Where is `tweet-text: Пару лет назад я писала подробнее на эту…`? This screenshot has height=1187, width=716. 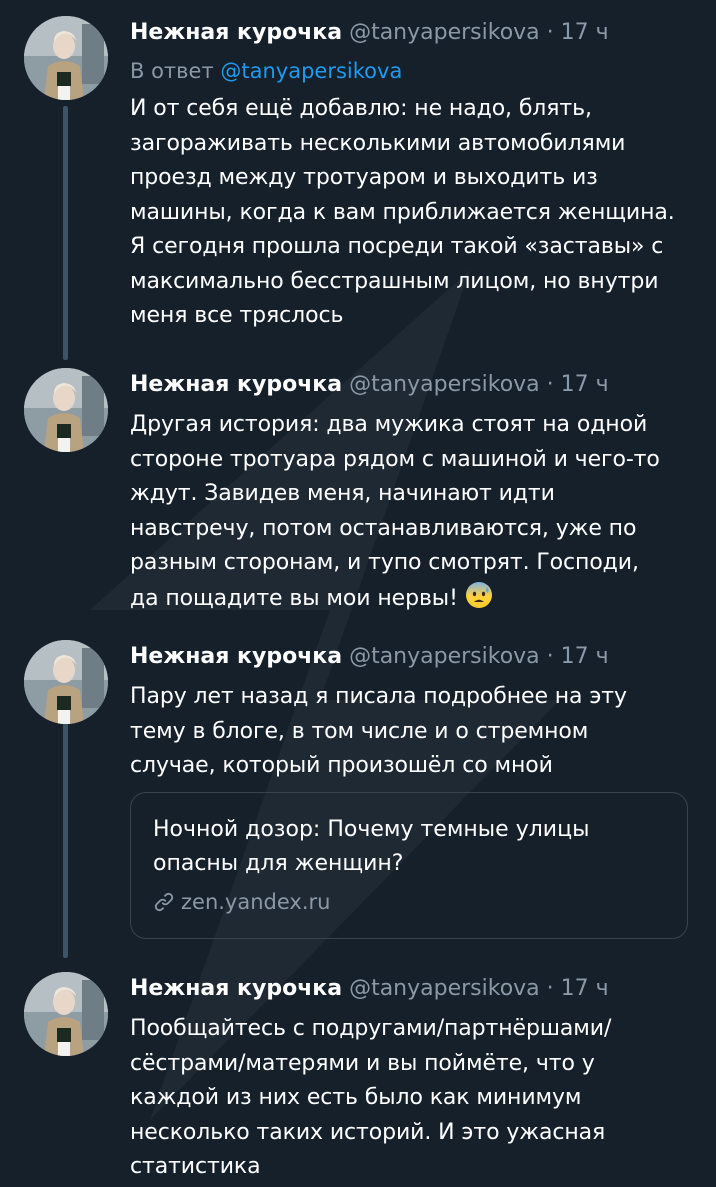 tweet-text: Пару лет назад я писала подробнее на эту… is located at coordinates (378, 731).